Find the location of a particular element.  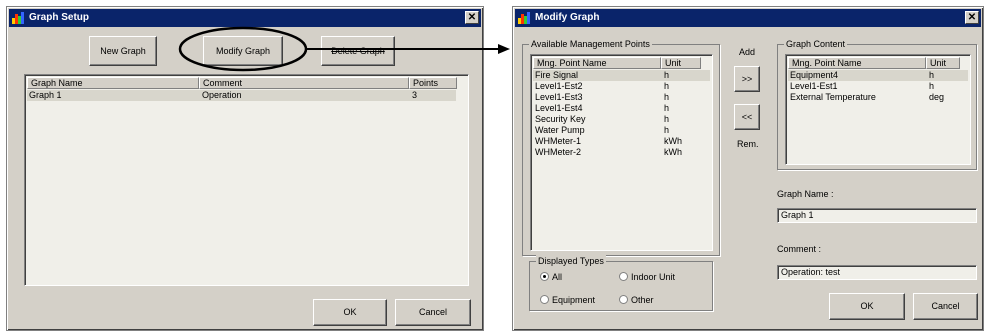

remove-button: << is located at coordinates (747, 117).